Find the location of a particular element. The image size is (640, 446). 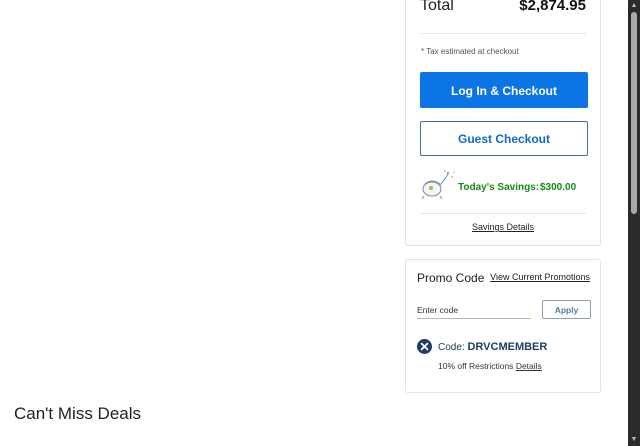

total-label: Total is located at coordinates (437, 7).